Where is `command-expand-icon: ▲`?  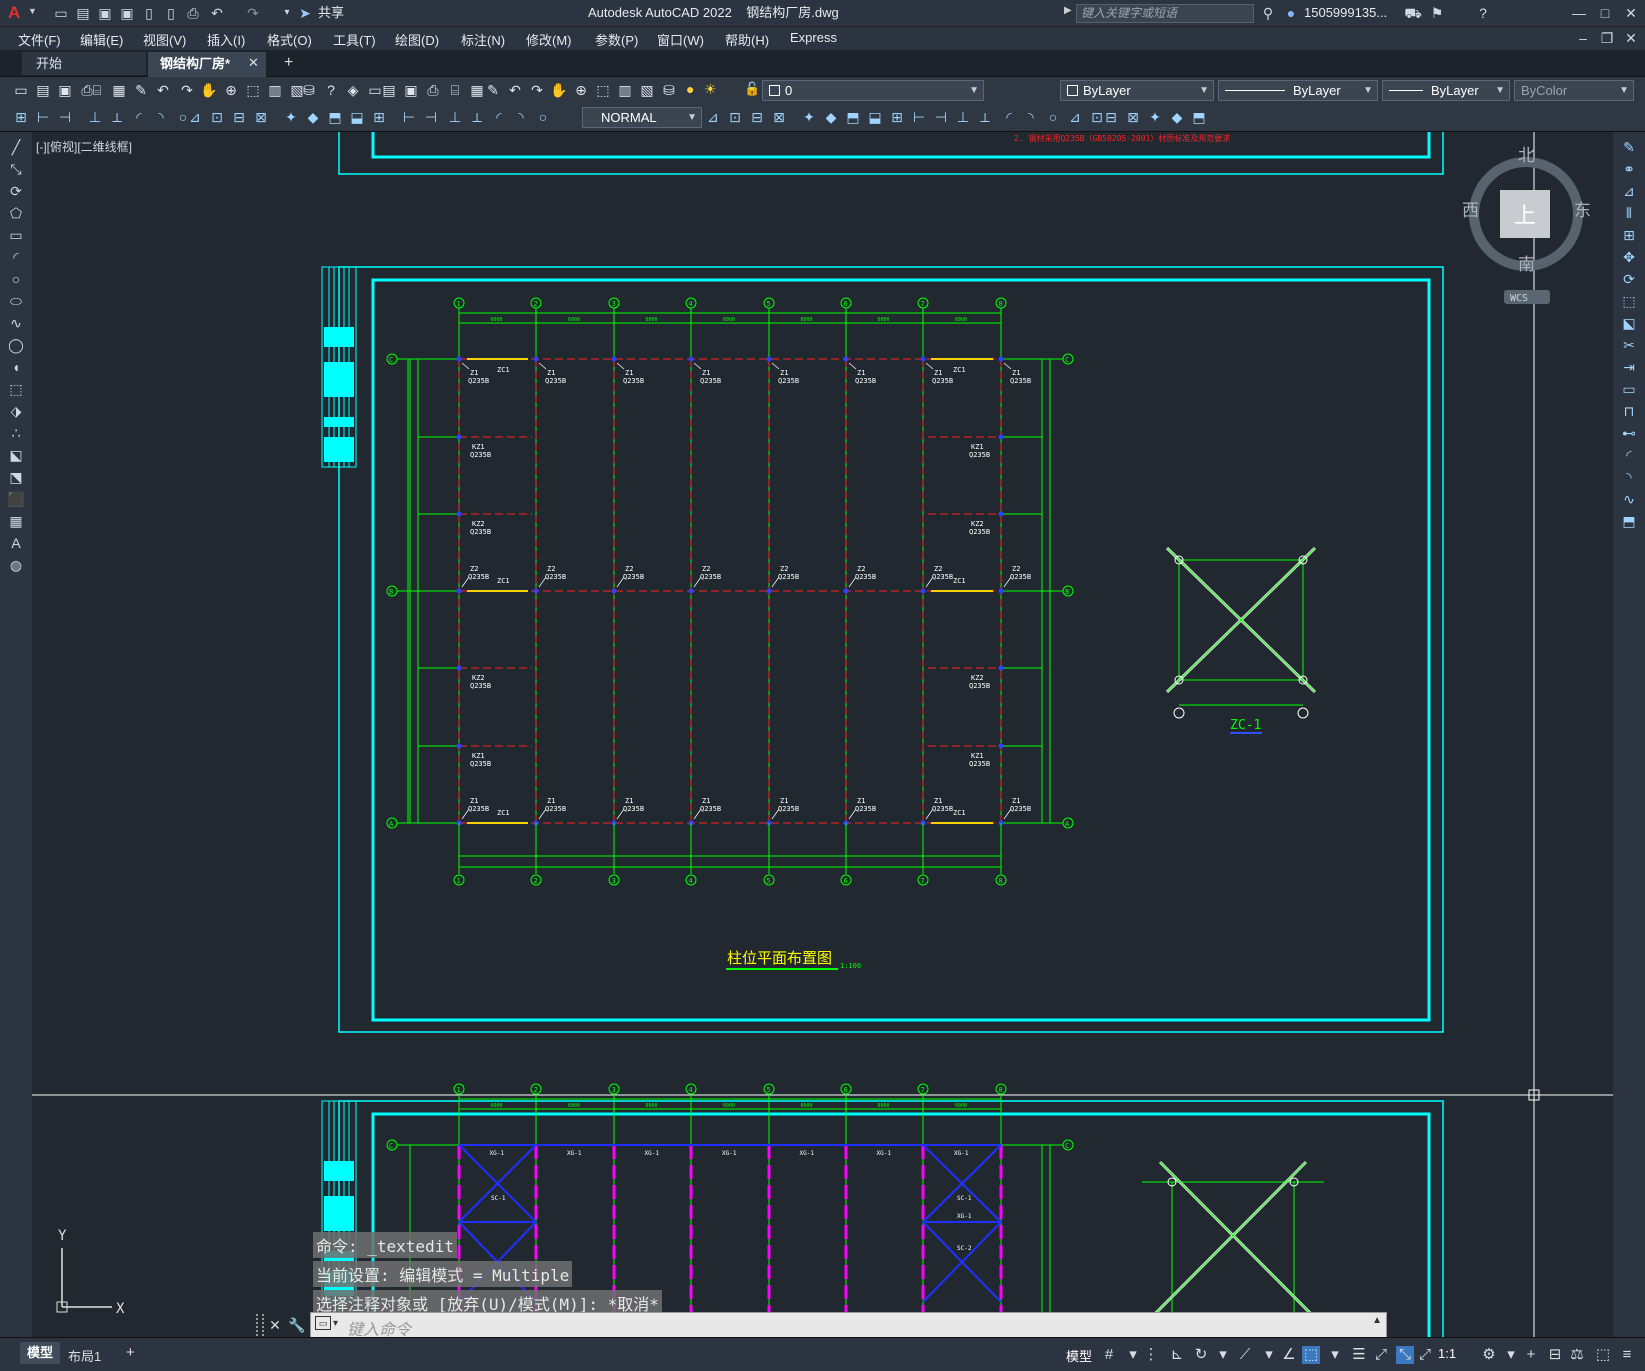
command-expand-icon: ▲ is located at coordinates (1377, 1320).